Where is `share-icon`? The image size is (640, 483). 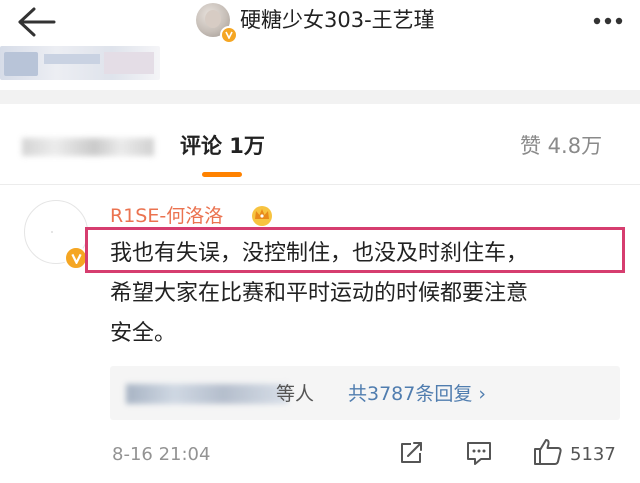 share-icon is located at coordinates (411, 452).